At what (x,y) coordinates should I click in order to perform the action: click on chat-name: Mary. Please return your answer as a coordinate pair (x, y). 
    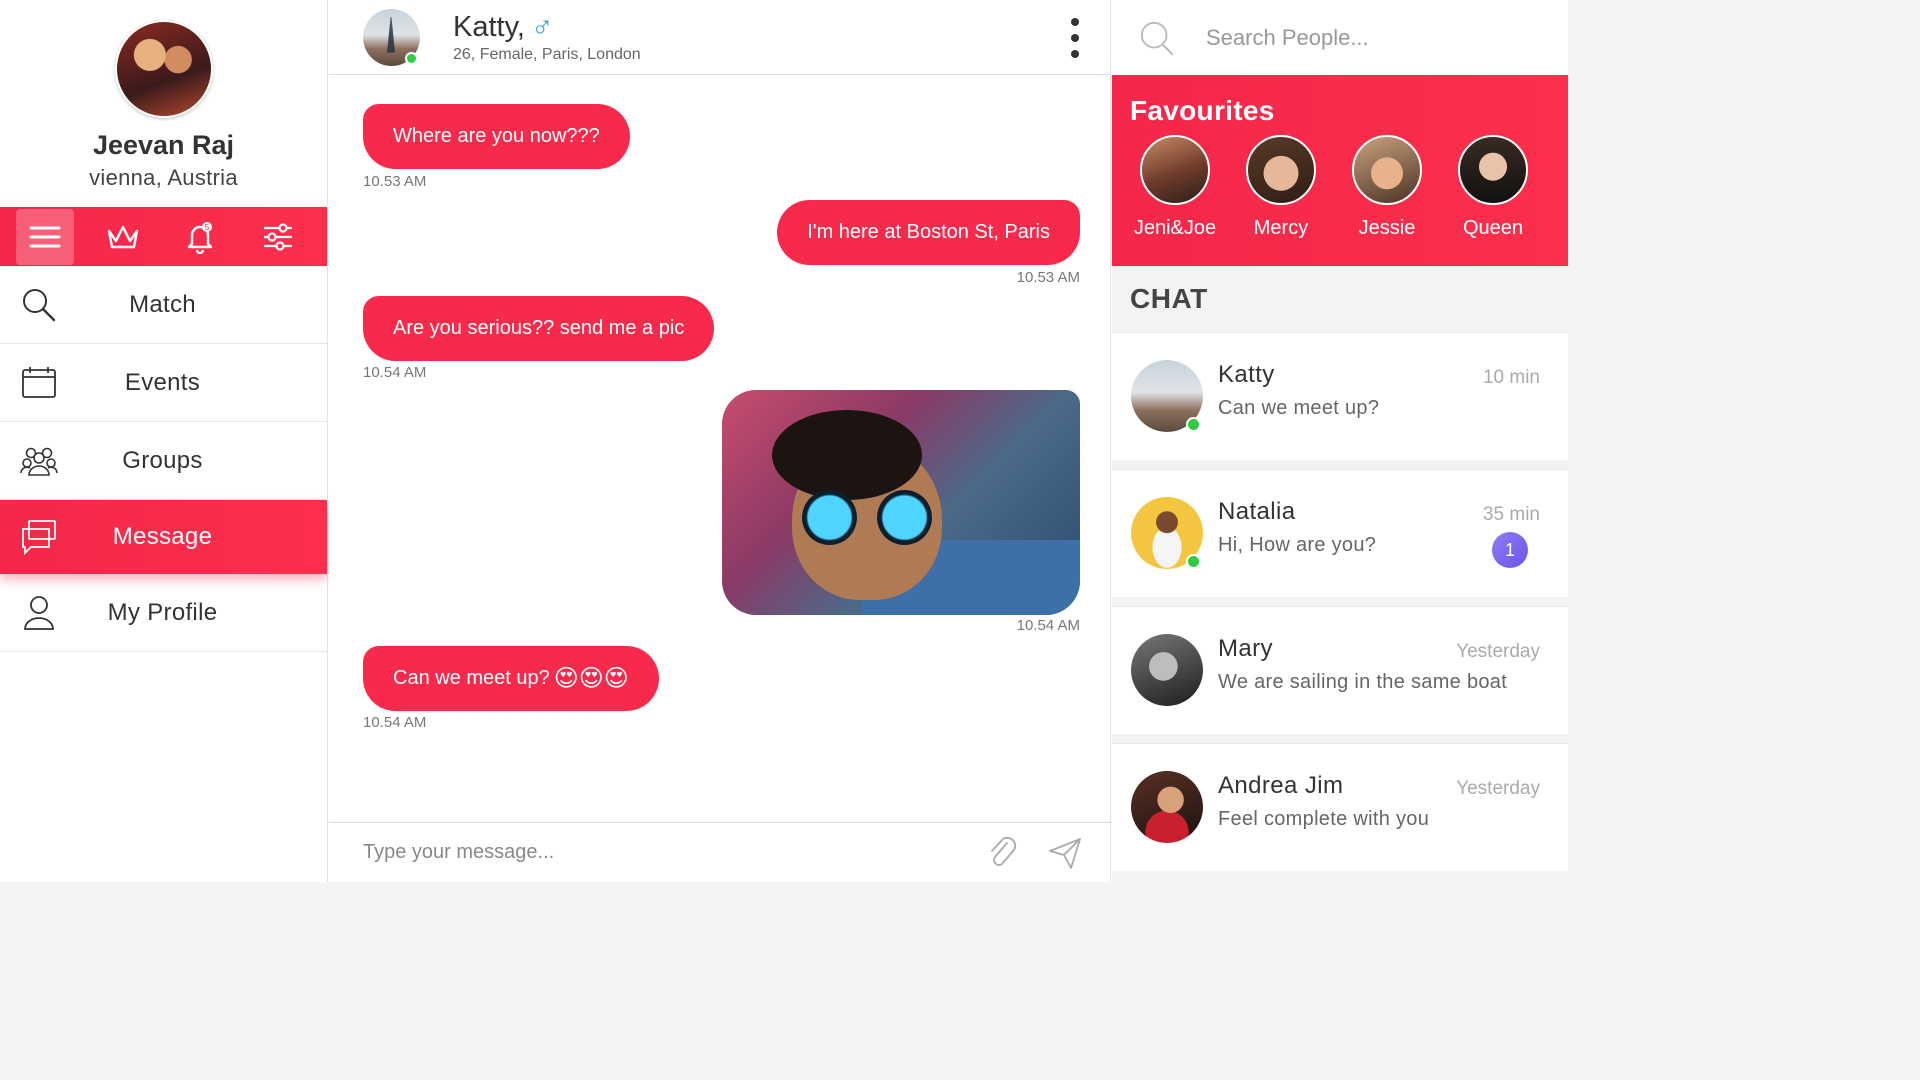
    Looking at the image, I should click on (1245, 648).